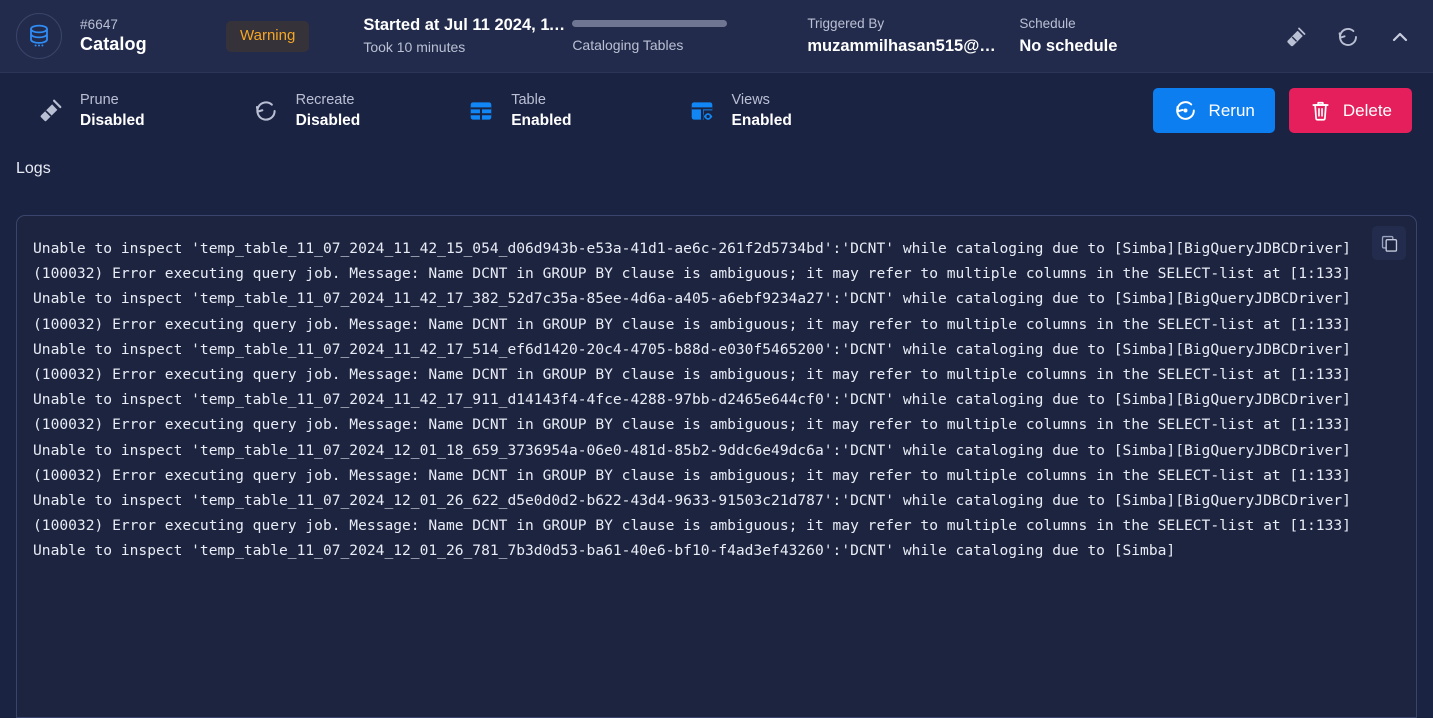 This screenshot has width=1433, height=718. I want to click on delete-button: Delete, so click(1350, 110).